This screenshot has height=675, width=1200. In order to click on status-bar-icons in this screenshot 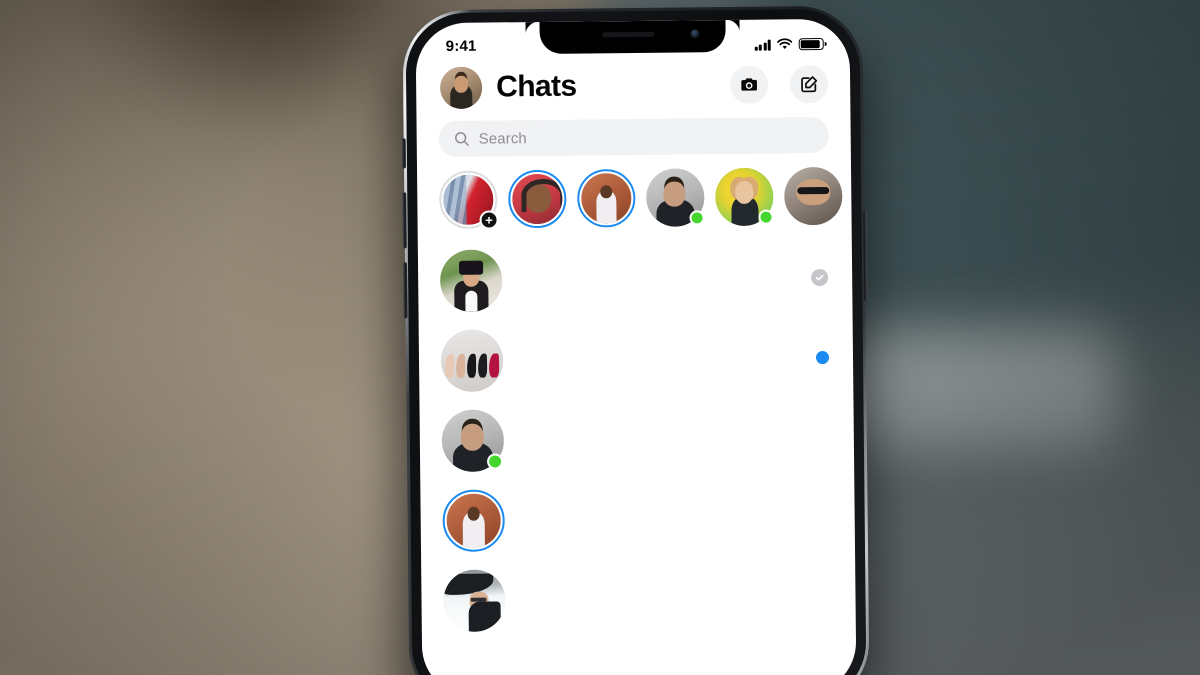, I will do `click(789, 46)`.